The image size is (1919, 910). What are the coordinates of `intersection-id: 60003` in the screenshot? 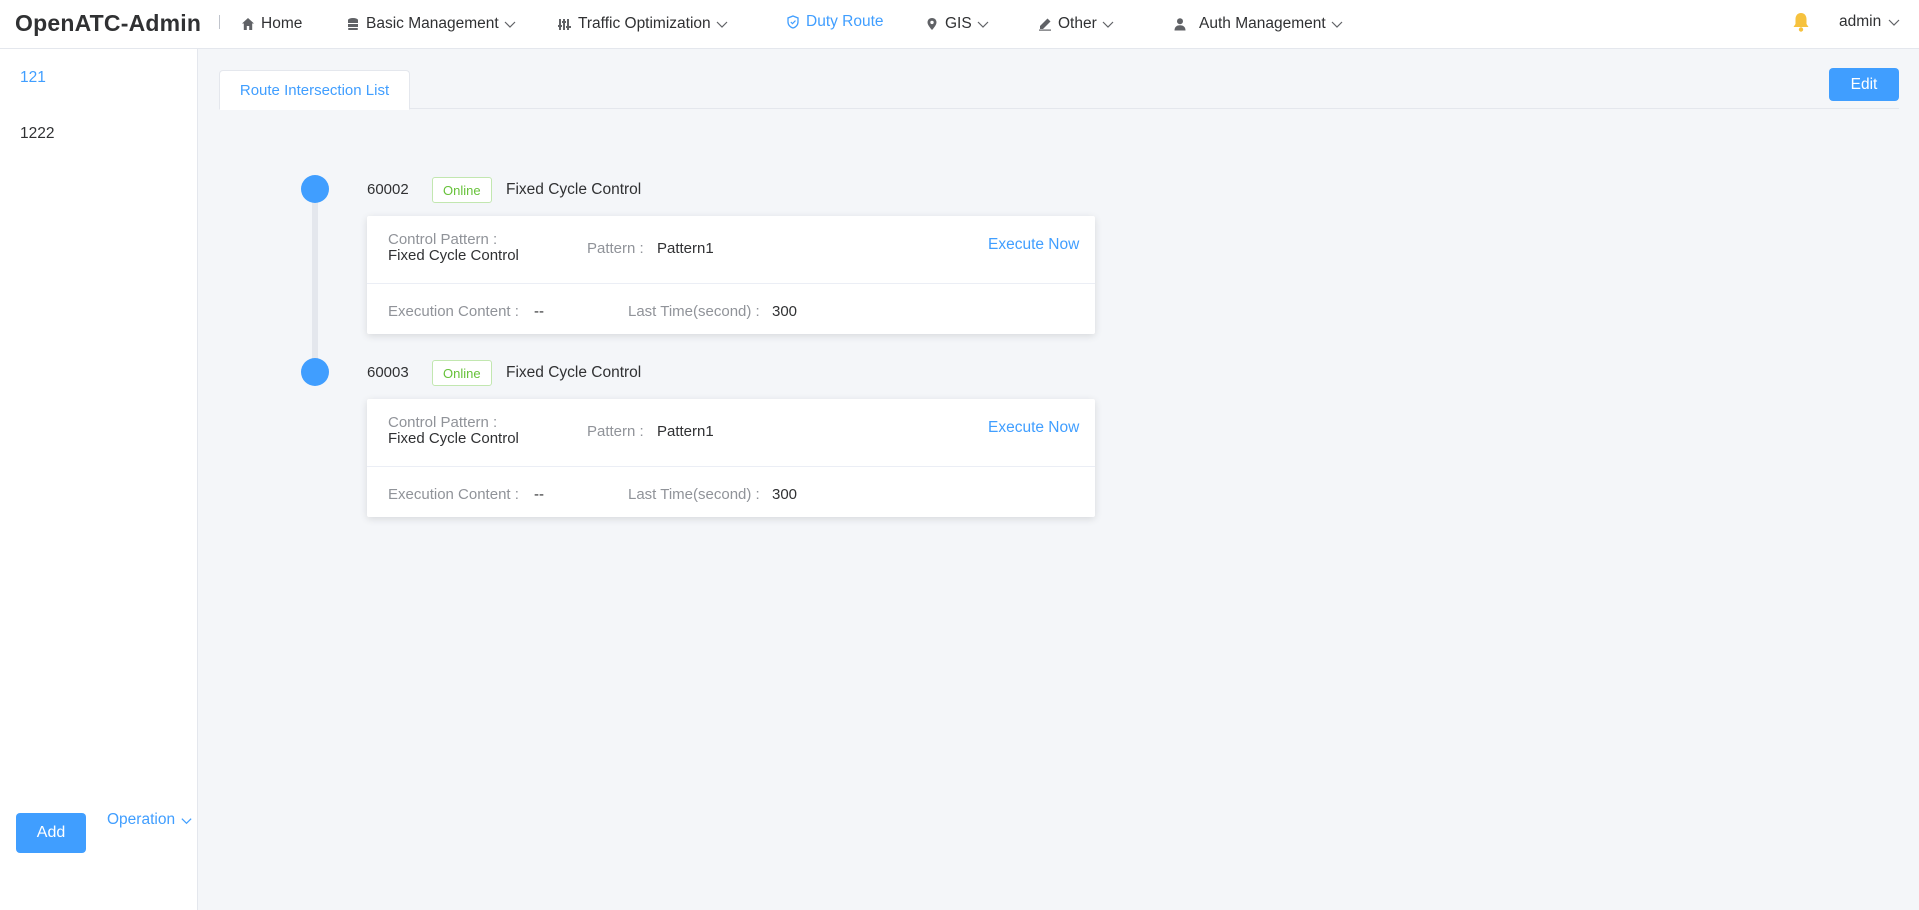 It's located at (388, 372).